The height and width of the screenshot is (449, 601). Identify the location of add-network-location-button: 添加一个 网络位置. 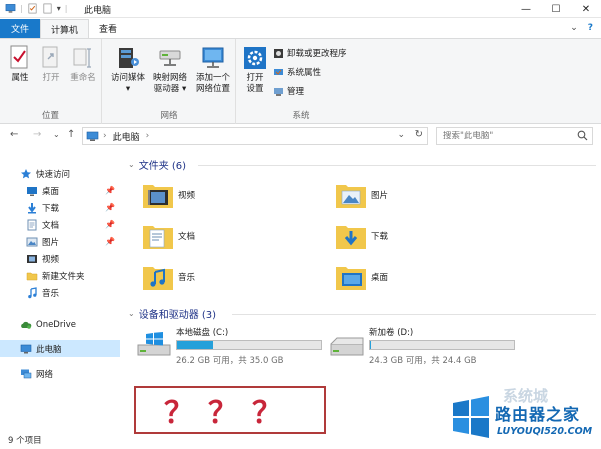
(213, 70).